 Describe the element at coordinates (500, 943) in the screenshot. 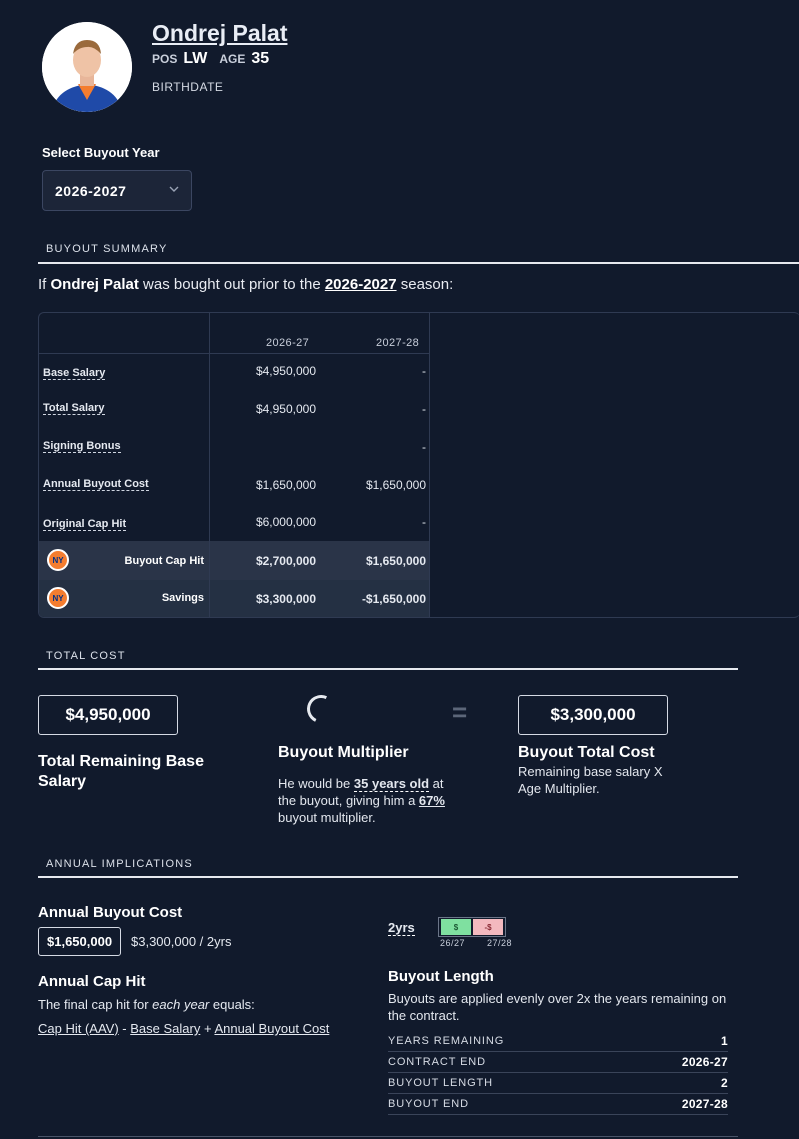

I see `timeline-year: 27/28` at that location.